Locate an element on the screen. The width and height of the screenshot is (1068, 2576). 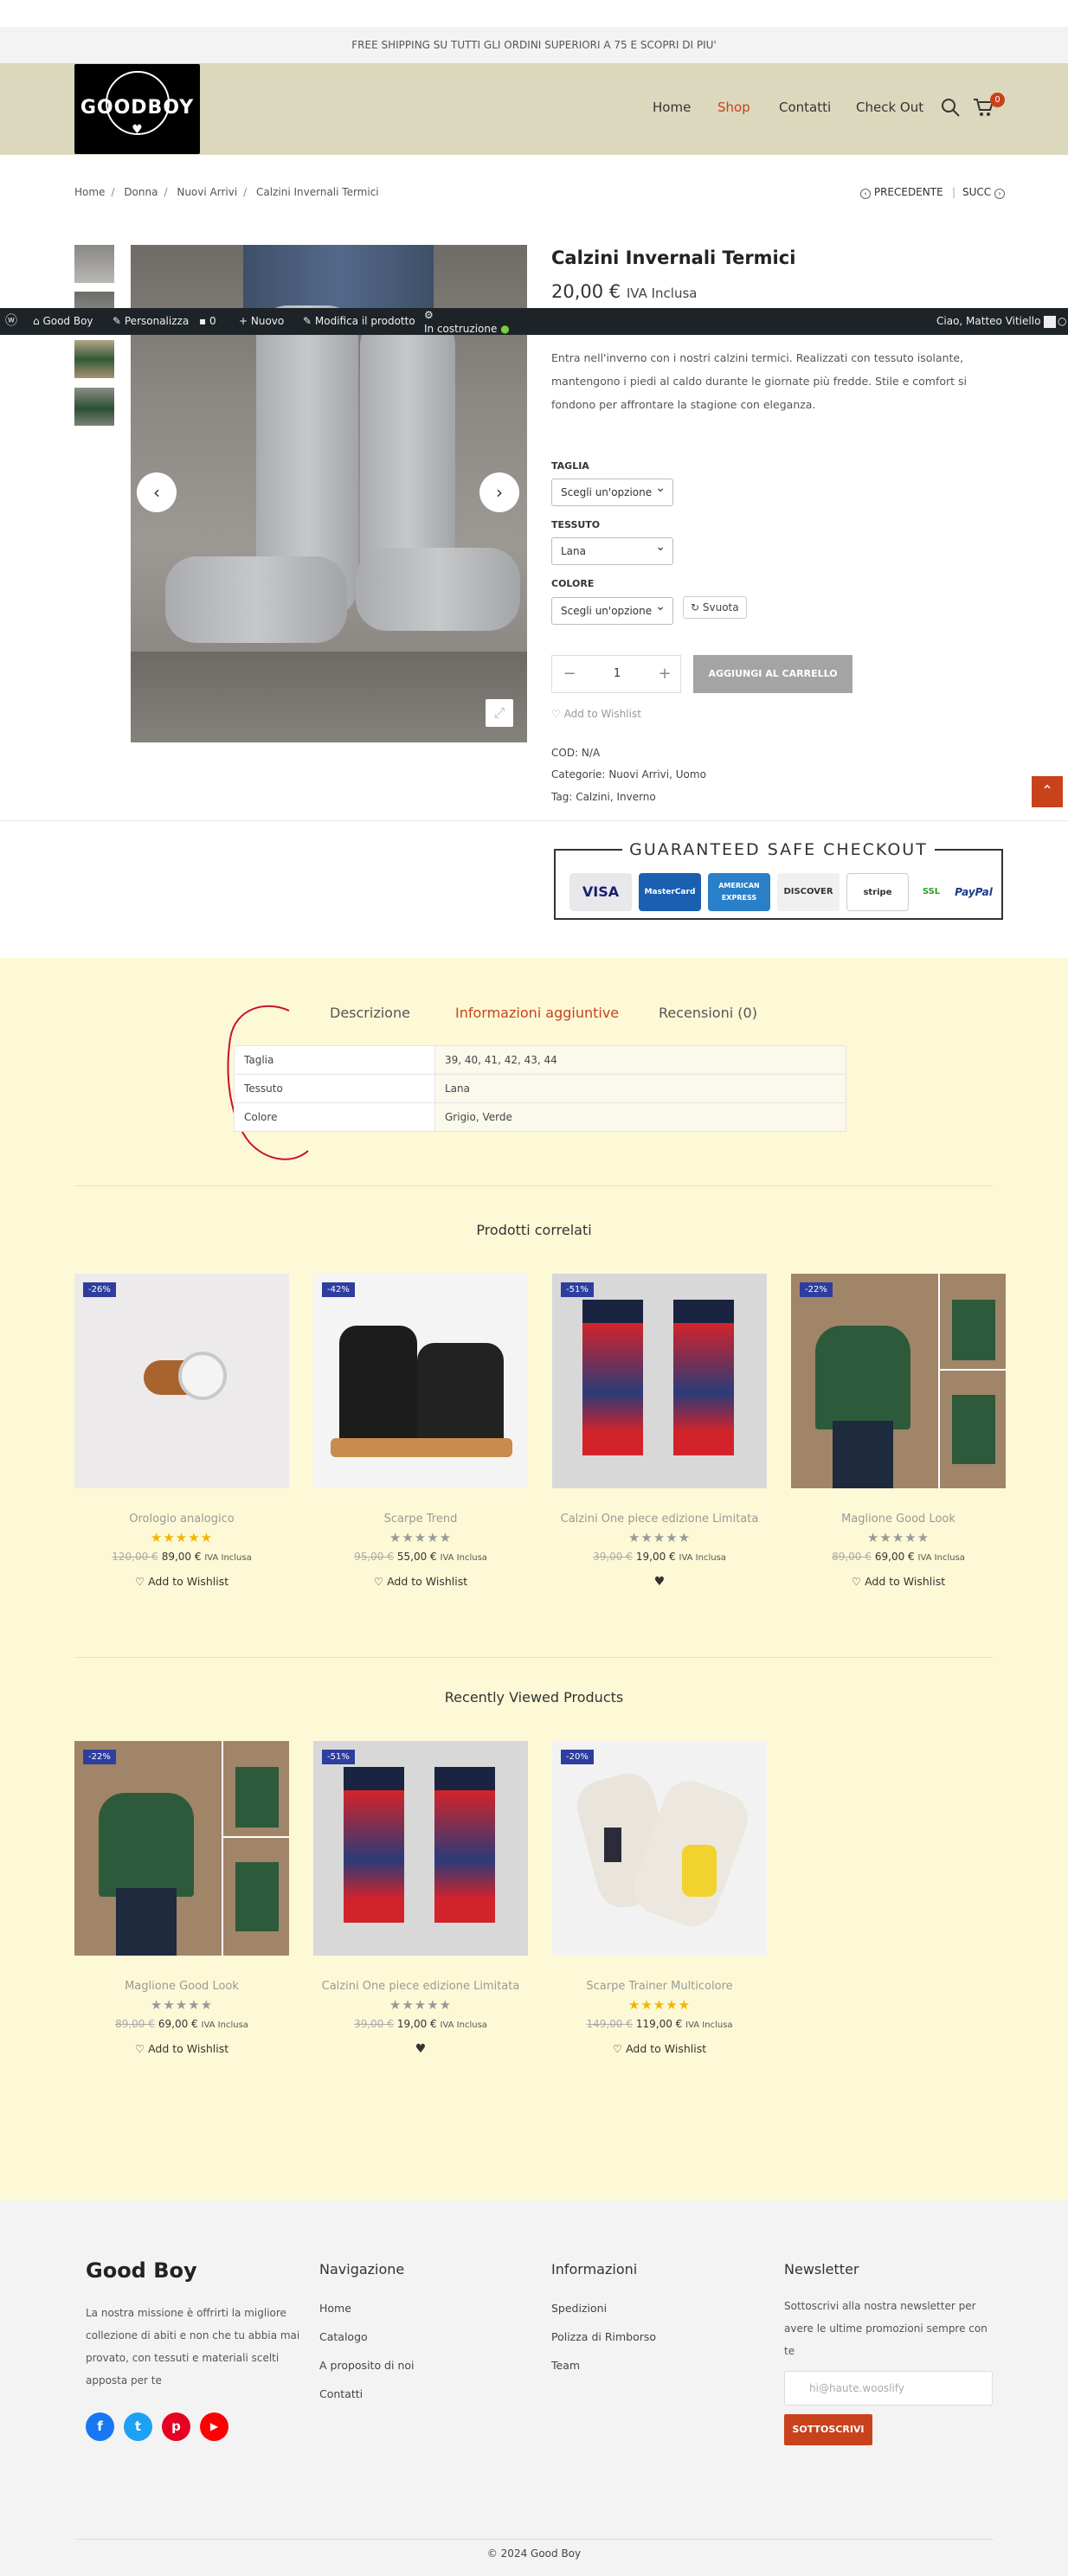
tab-descrizione: Descrizione is located at coordinates (370, 1013).